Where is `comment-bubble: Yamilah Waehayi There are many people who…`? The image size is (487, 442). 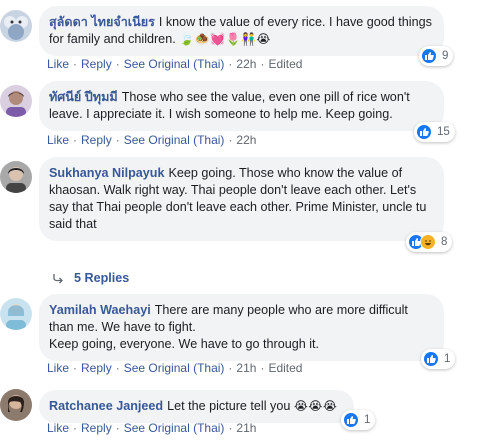 comment-bubble: Yamilah Waehayi There are many people who… is located at coordinates (241, 327).